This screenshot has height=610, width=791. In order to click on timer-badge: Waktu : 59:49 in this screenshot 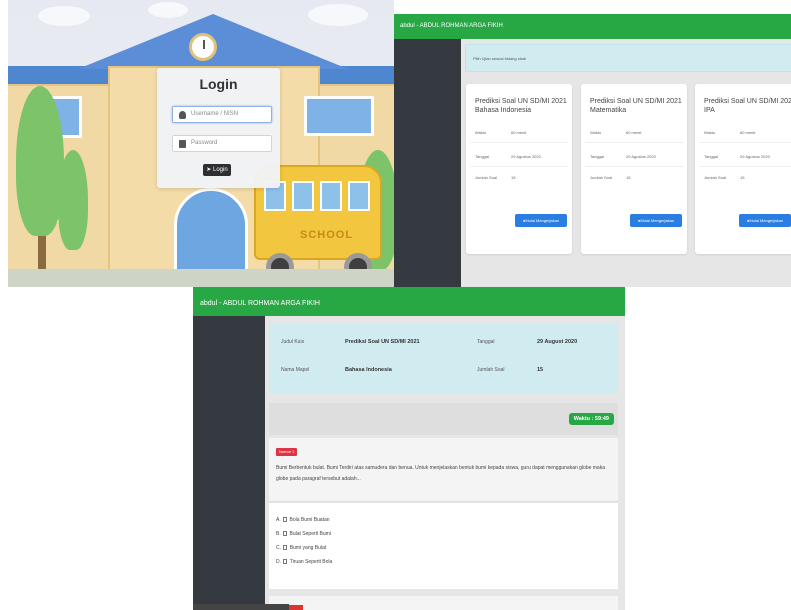, I will do `click(591, 419)`.